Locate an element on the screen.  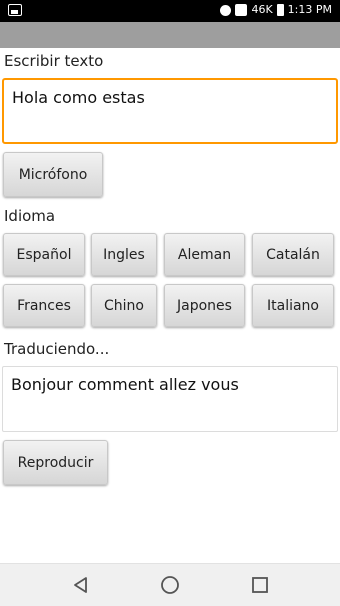
status-icons: 46K 1:13 PM is located at coordinates (276, 10).